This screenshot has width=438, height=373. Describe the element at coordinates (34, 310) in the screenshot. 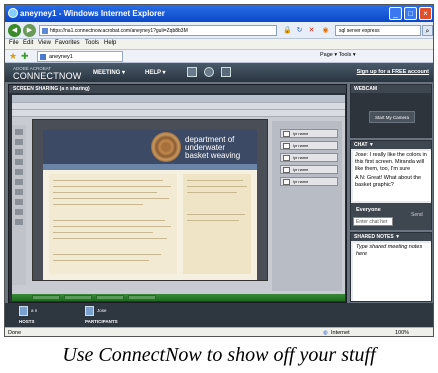

I see `host-name: a n` at that location.